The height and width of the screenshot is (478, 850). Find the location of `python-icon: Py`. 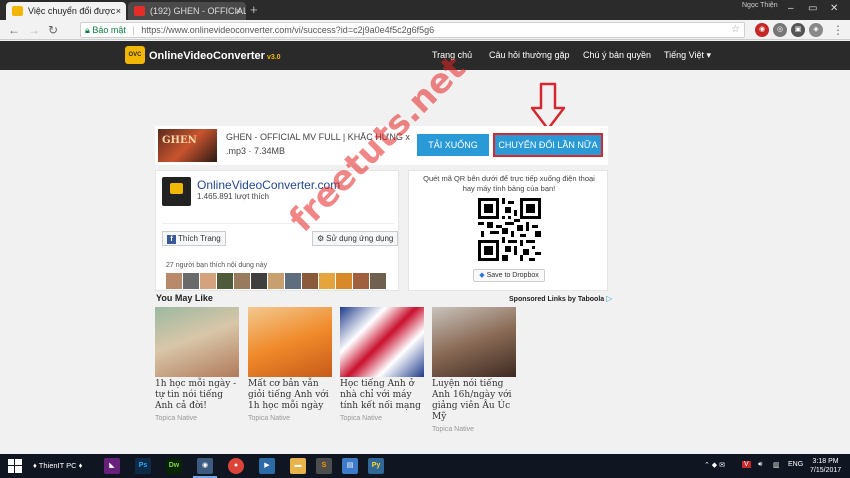

python-icon: Py is located at coordinates (376, 466).